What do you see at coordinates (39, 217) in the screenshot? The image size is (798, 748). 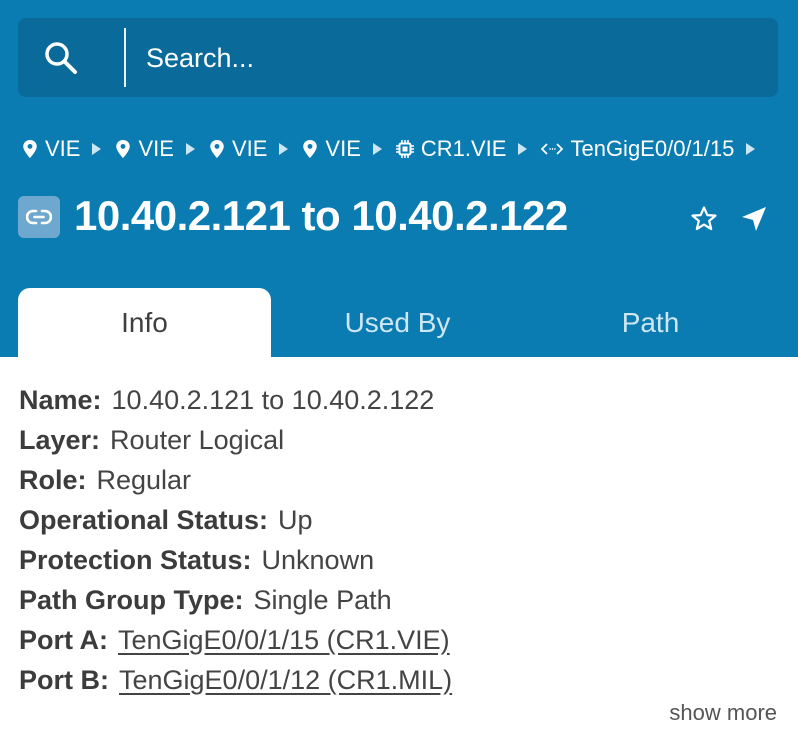 I see `link-icon` at bounding box center [39, 217].